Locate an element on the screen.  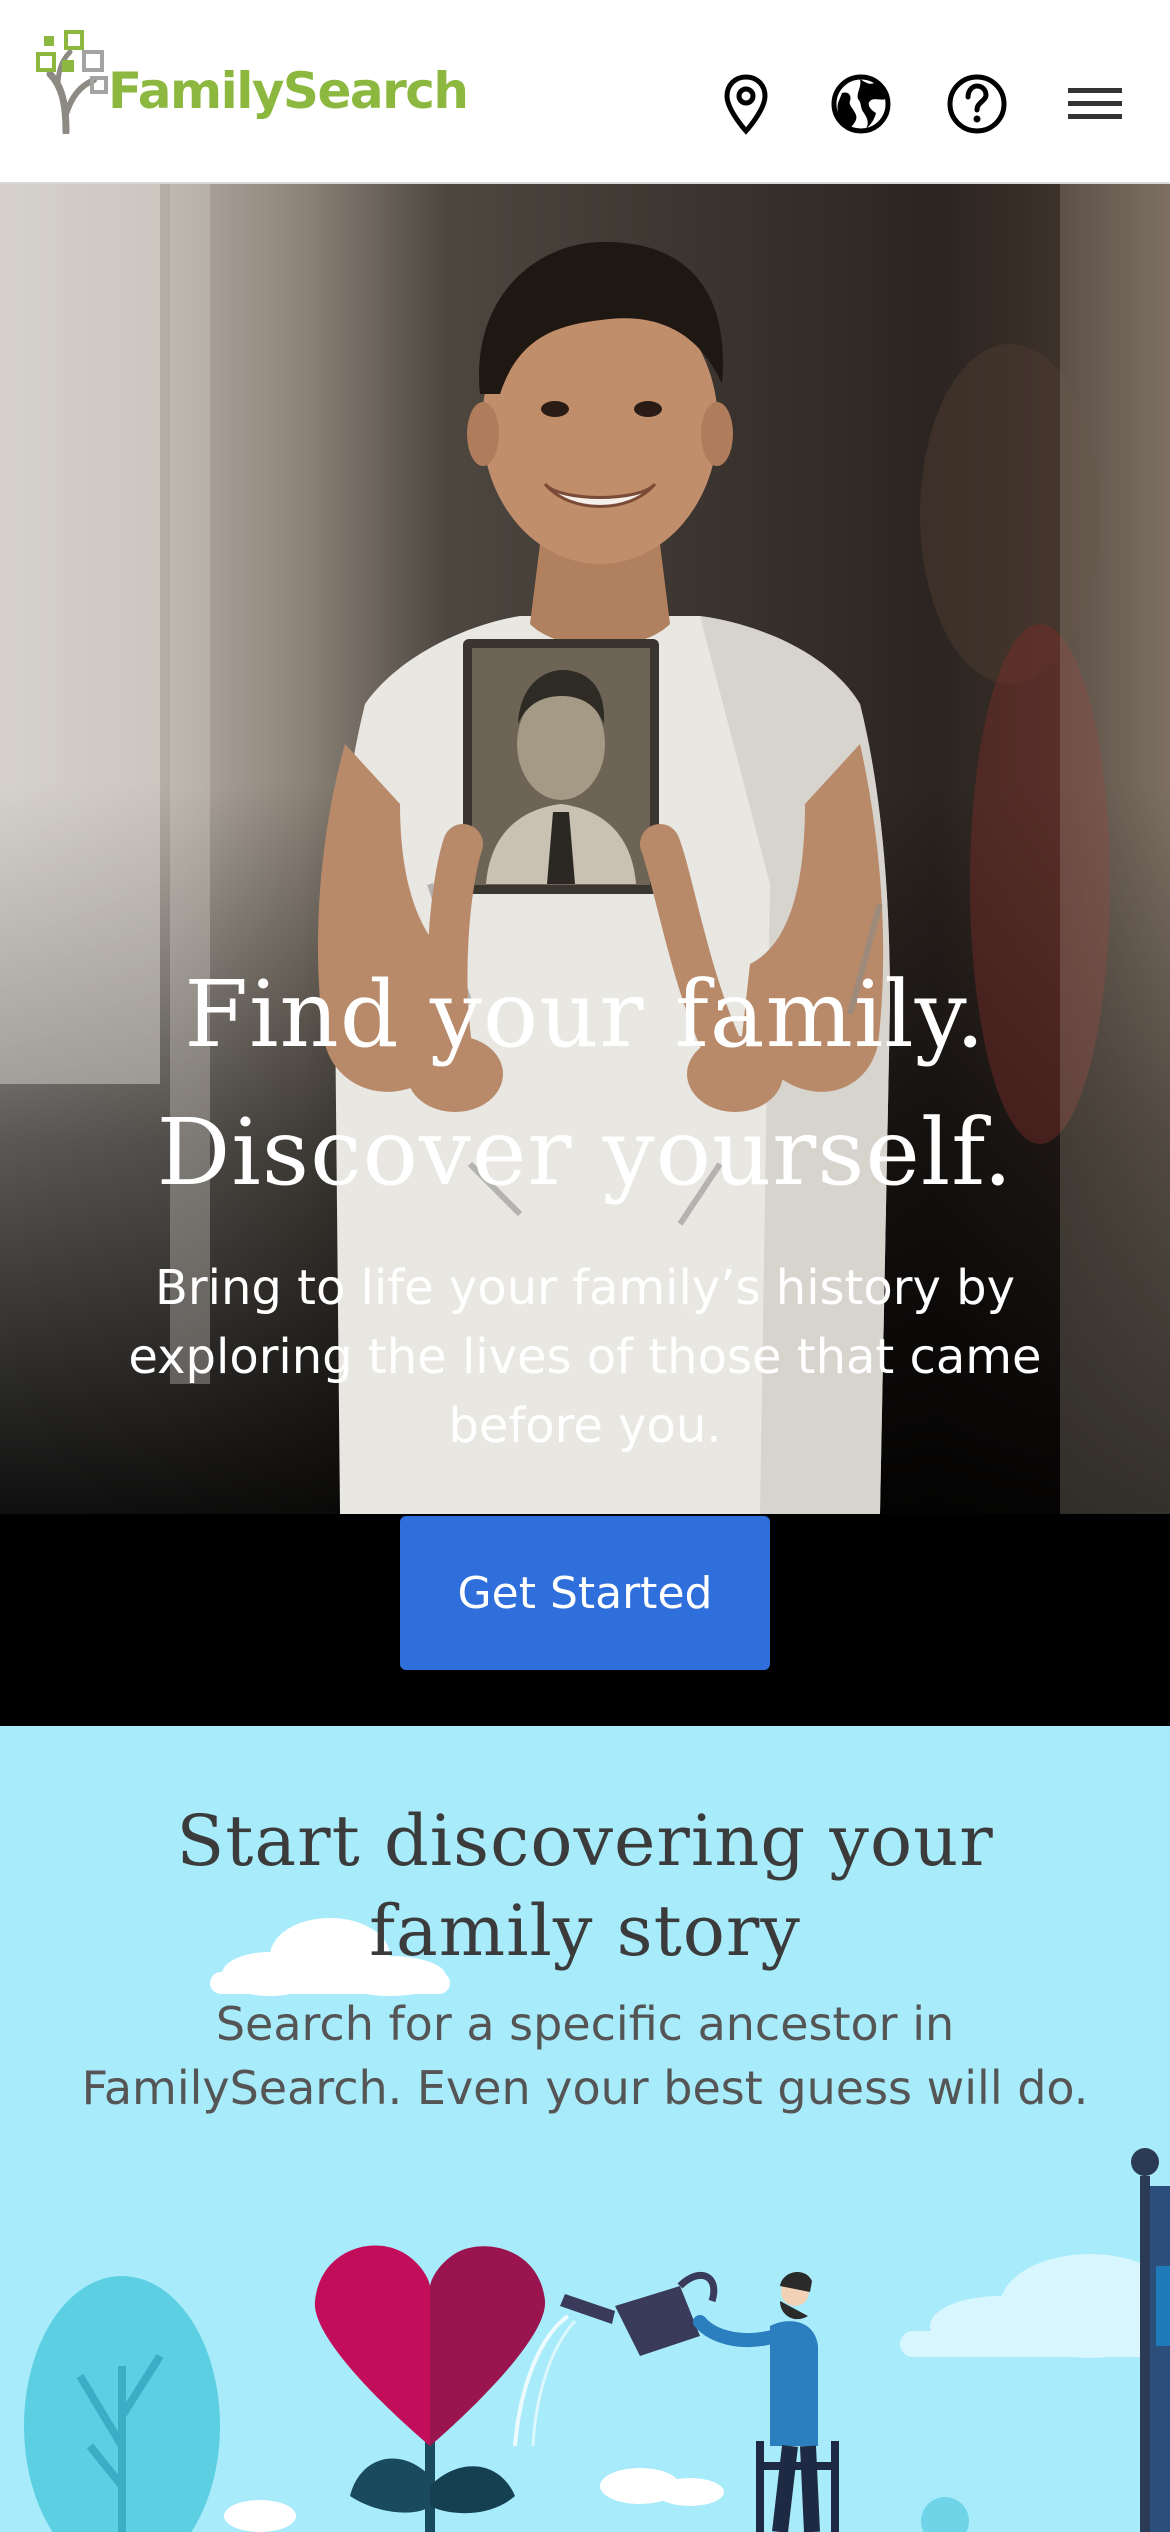
get-started-button: Get Started is located at coordinates (585, 1593).